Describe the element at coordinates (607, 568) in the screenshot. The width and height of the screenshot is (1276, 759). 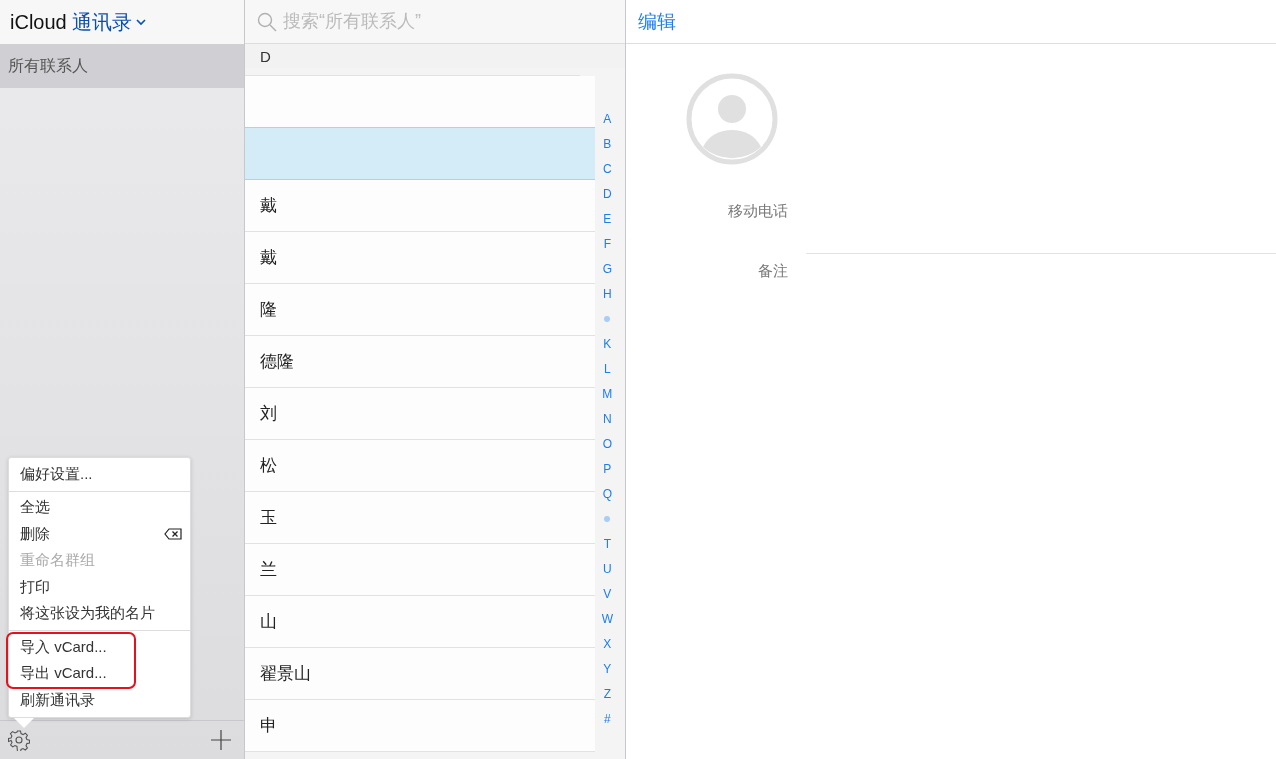
I see `index-letter: U` at that location.